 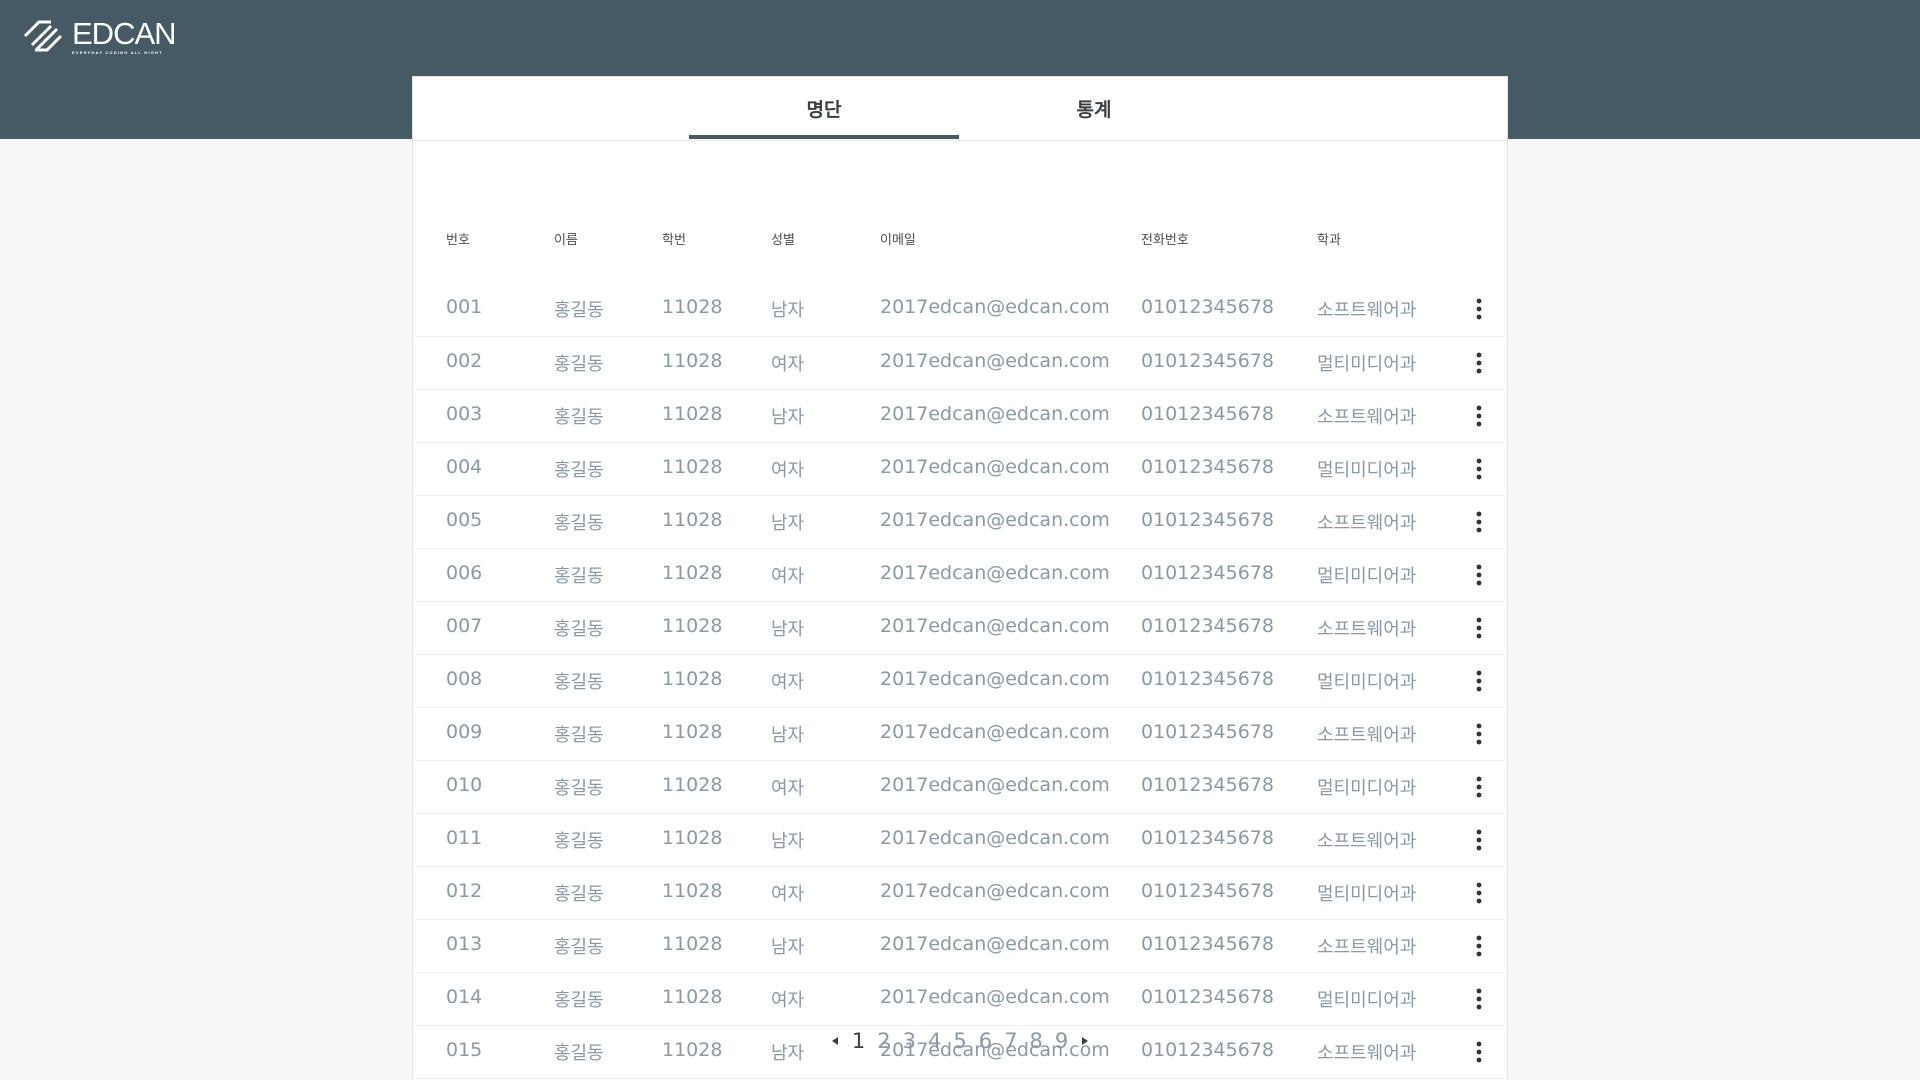 What do you see at coordinates (883, 1041) in the screenshot?
I see `page-number-2: 2` at bounding box center [883, 1041].